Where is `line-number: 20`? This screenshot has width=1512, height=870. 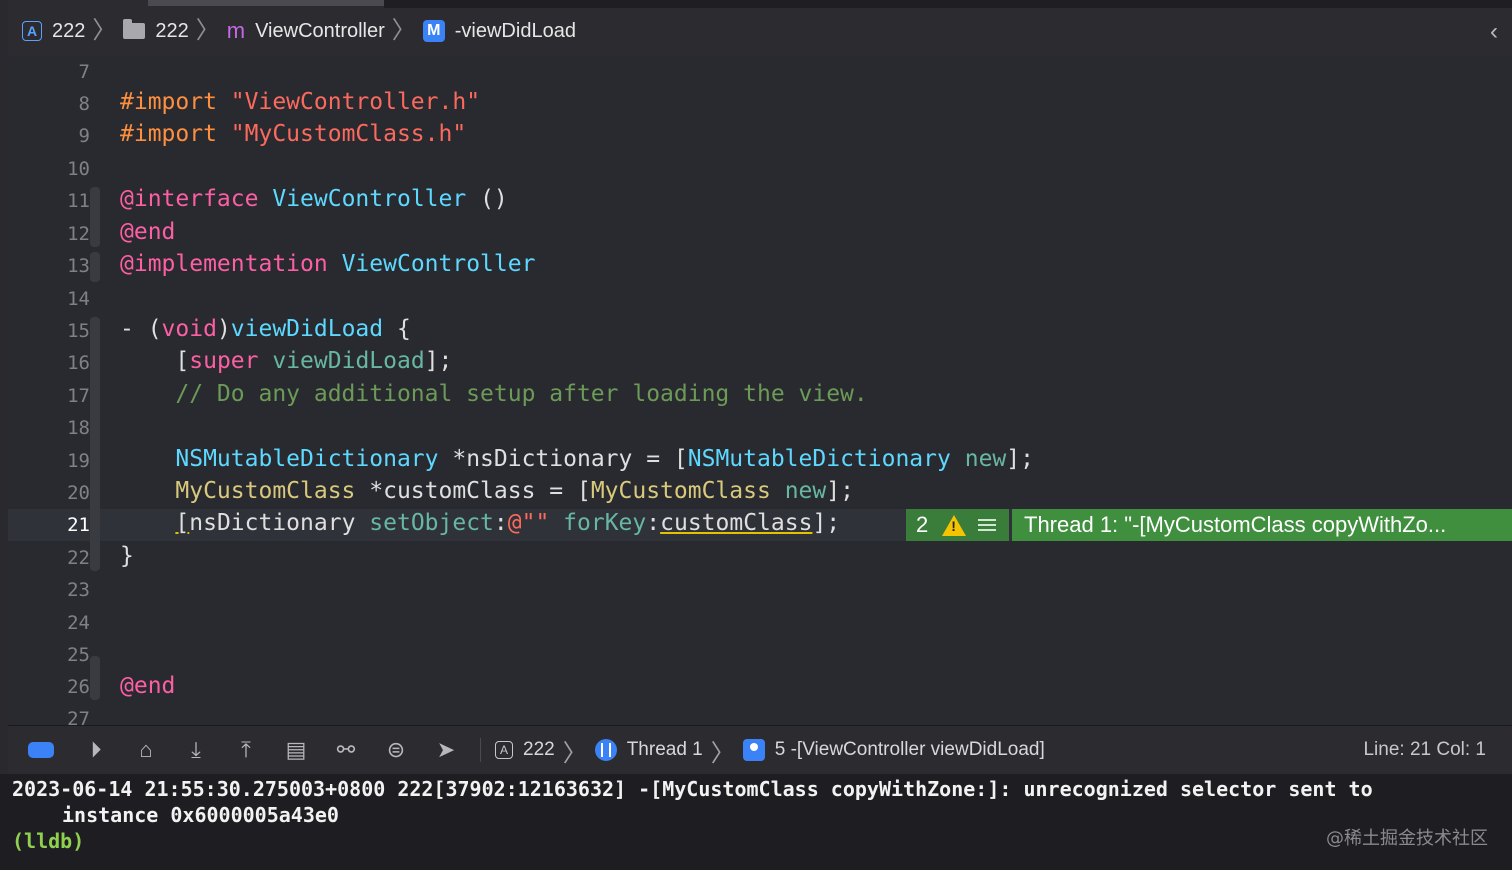
line-number: 20 is located at coordinates (78, 493).